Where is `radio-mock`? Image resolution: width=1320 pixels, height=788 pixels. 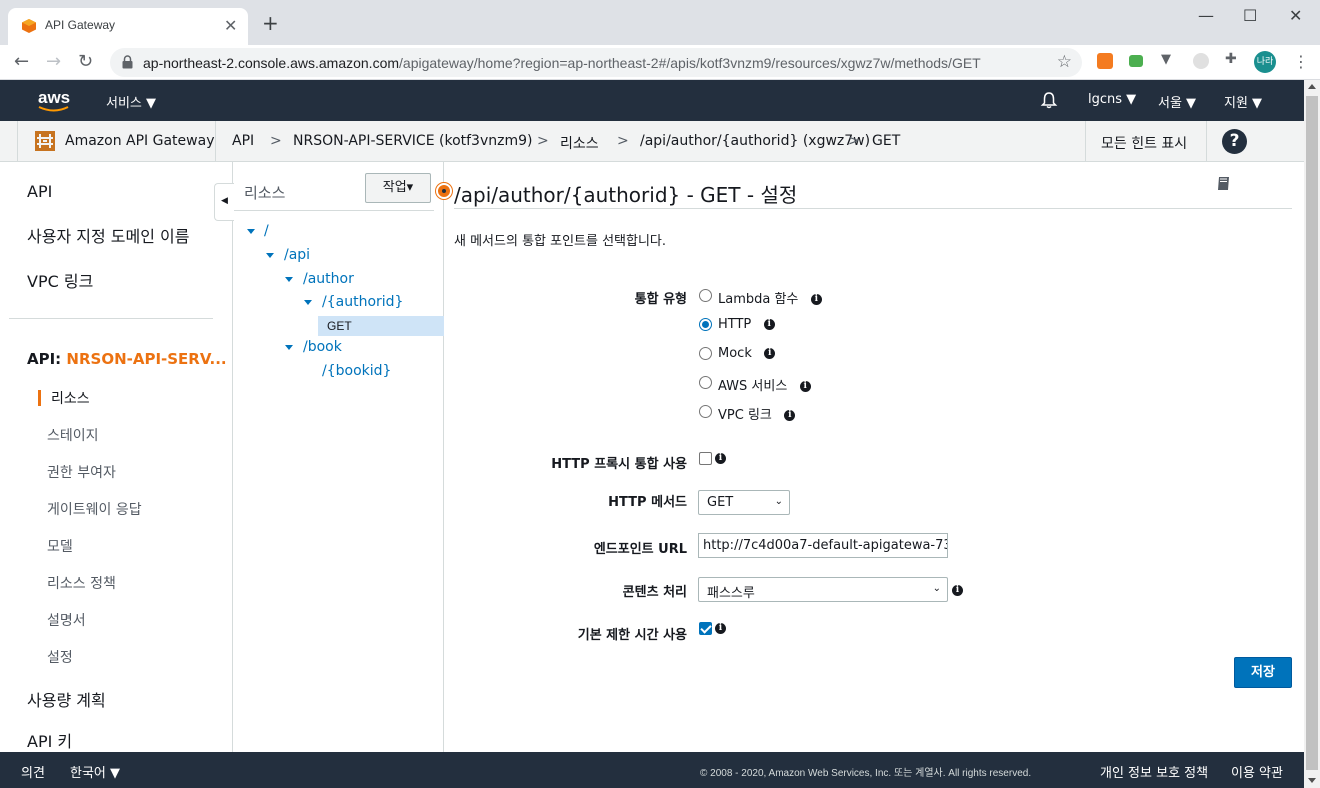
radio-mock is located at coordinates (705, 353).